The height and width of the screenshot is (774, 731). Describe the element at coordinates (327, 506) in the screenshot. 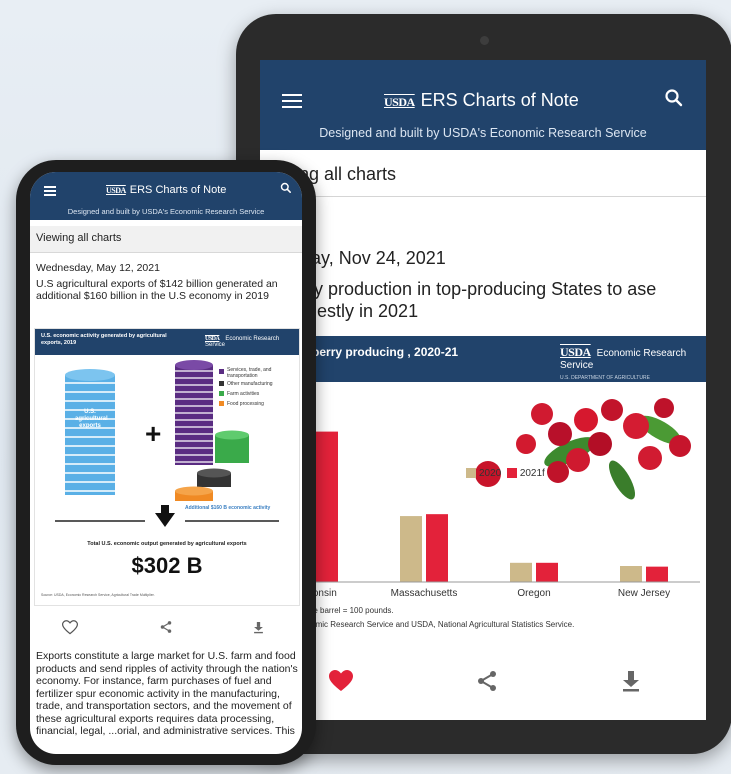

I see `bar-wisconsin-2021f` at that location.